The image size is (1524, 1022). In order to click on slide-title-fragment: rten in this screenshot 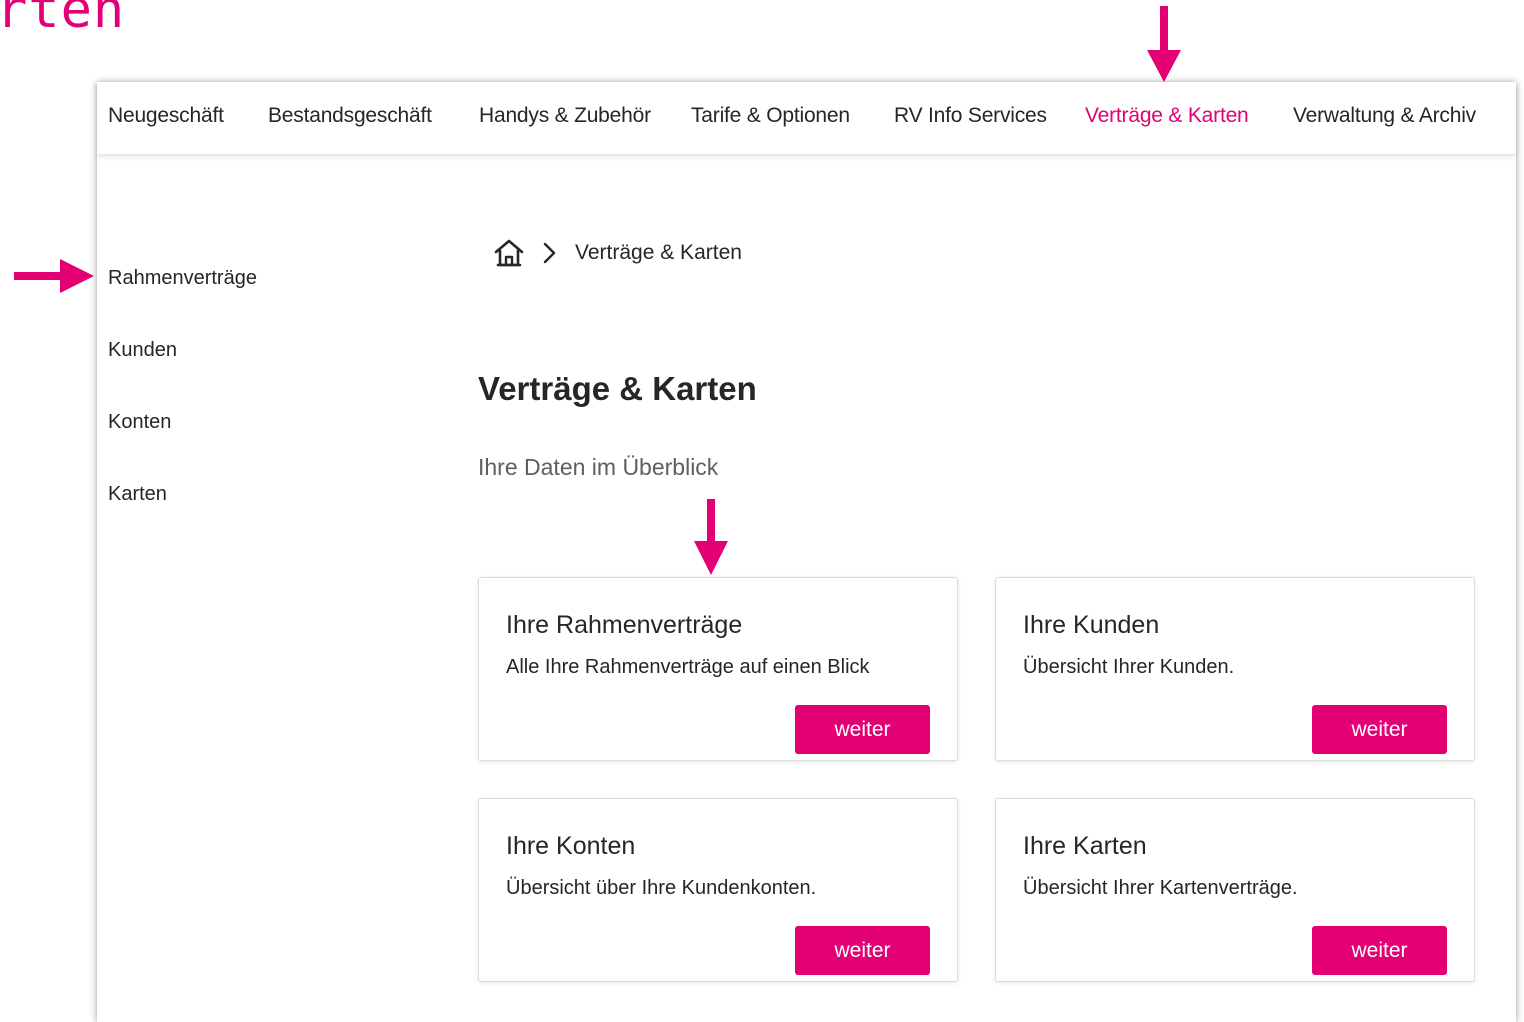, I will do `click(63, 20)`.